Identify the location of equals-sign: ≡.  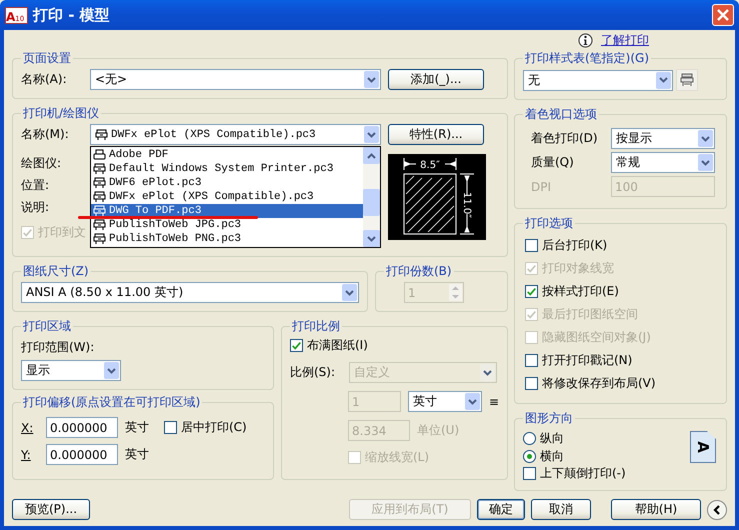
(493, 401).